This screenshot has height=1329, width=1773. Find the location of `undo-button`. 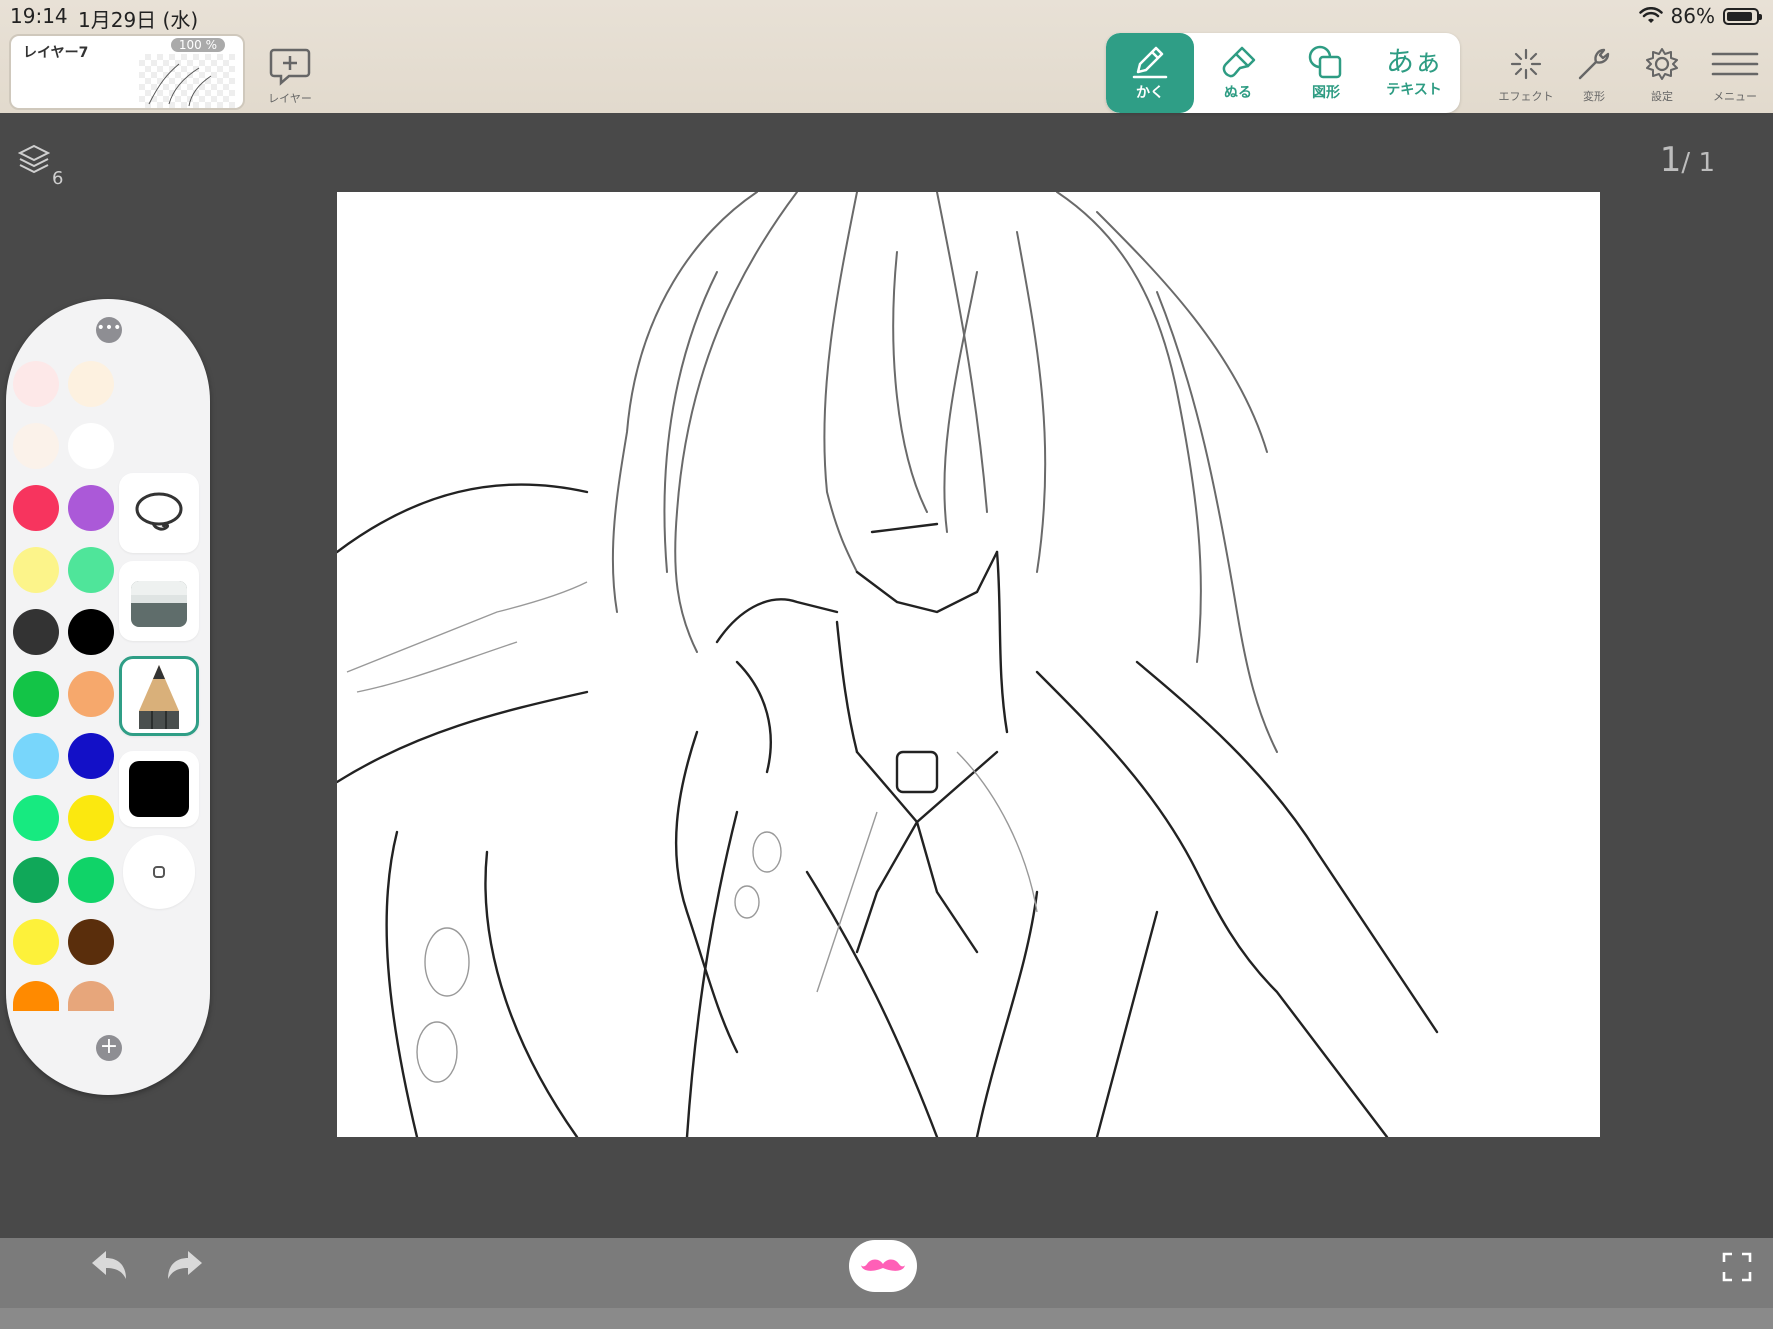

undo-button is located at coordinates (109, 1267).